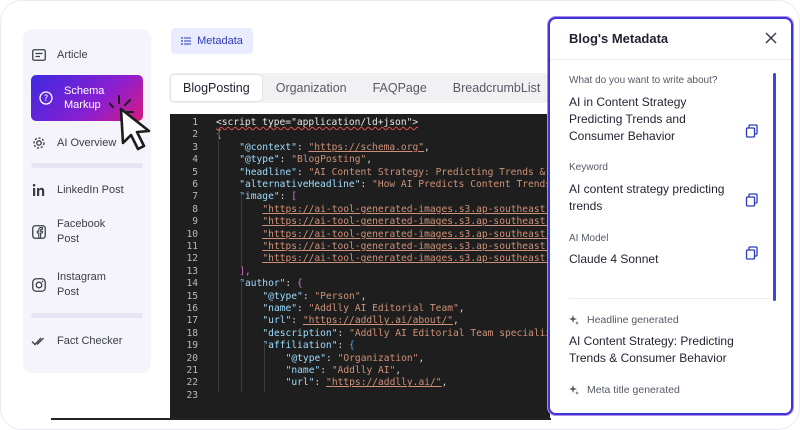 This screenshot has height=430, width=800. Describe the element at coordinates (317, 122) in the screenshot. I see `code-line: <script type="application/ld+json">` at that location.